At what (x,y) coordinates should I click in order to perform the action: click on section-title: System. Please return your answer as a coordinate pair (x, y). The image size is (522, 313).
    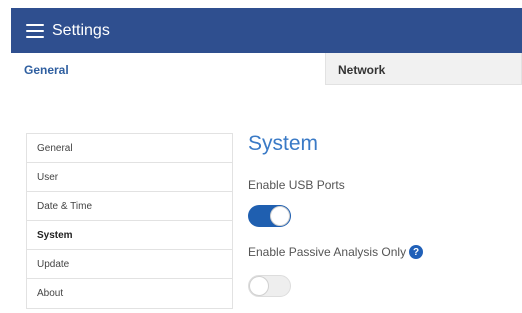
    Looking at the image, I should click on (283, 143).